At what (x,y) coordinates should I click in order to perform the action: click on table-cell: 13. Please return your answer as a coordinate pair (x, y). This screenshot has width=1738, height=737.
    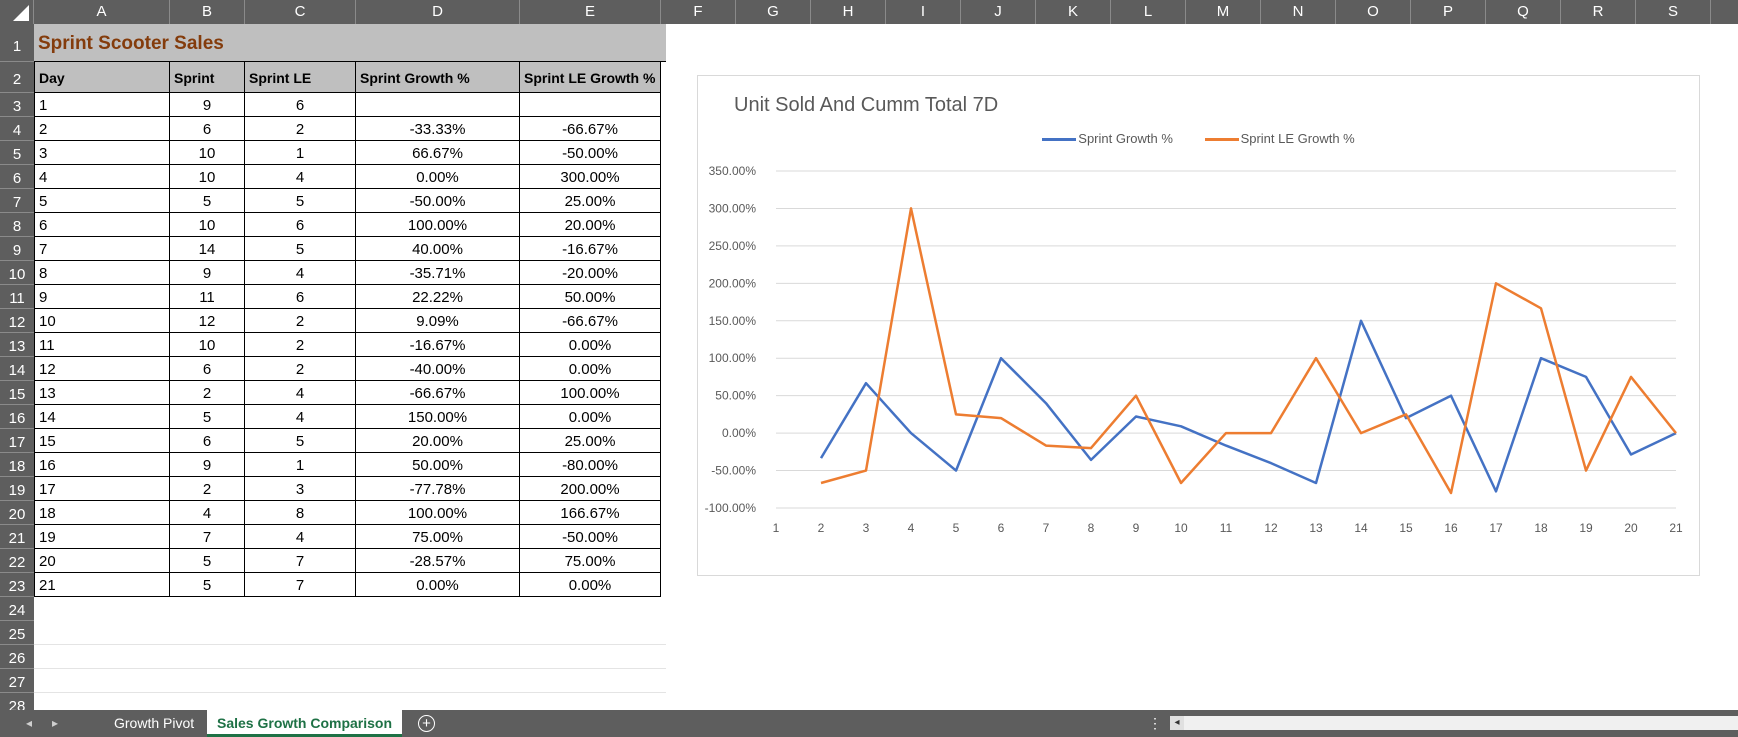
    Looking at the image, I should click on (102, 393).